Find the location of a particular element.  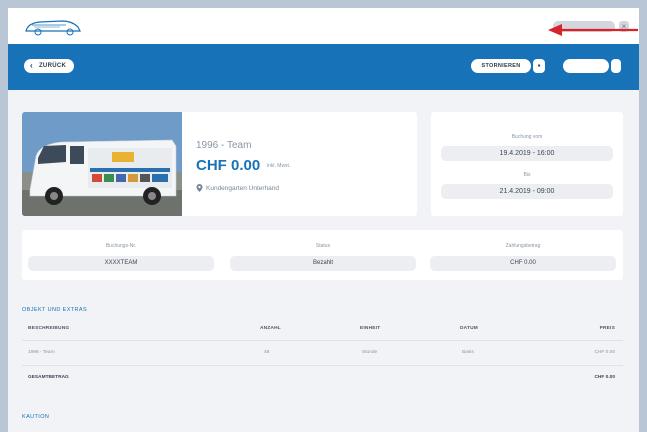

column-header: ANZAHL is located at coordinates (270, 328).